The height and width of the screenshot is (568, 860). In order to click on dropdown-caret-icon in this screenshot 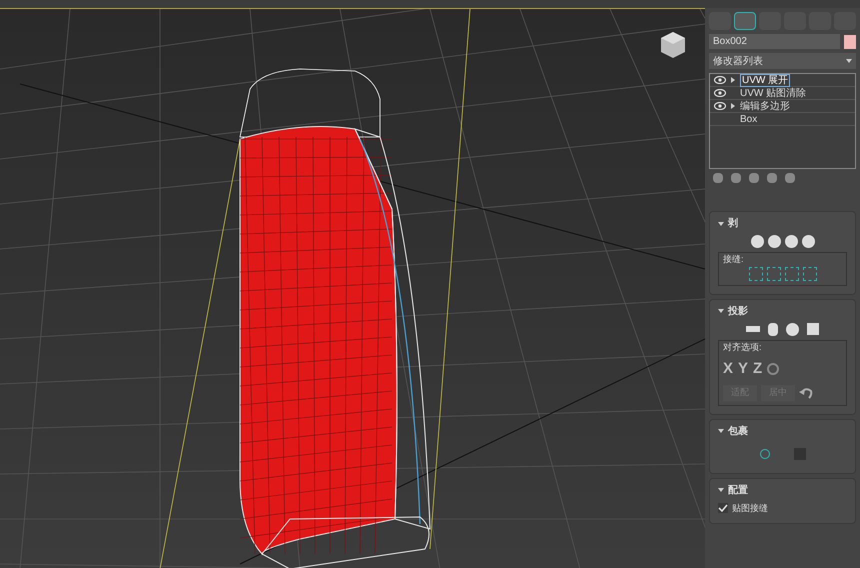, I will do `click(849, 61)`.